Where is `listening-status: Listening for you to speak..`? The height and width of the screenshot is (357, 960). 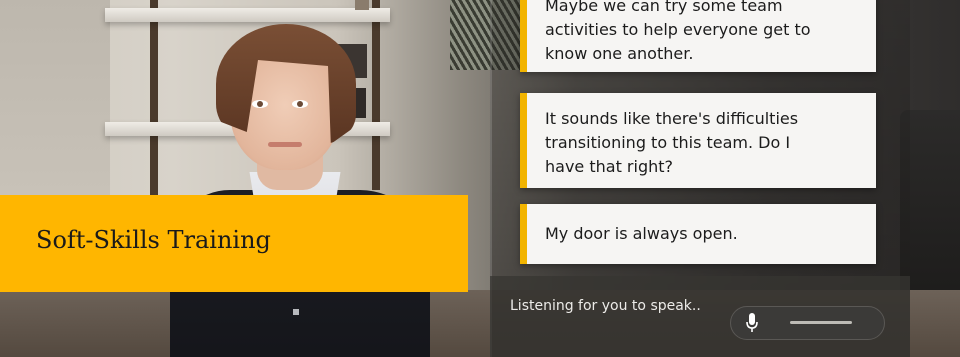 listening-status: Listening for you to speak.. is located at coordinates (605, 306).